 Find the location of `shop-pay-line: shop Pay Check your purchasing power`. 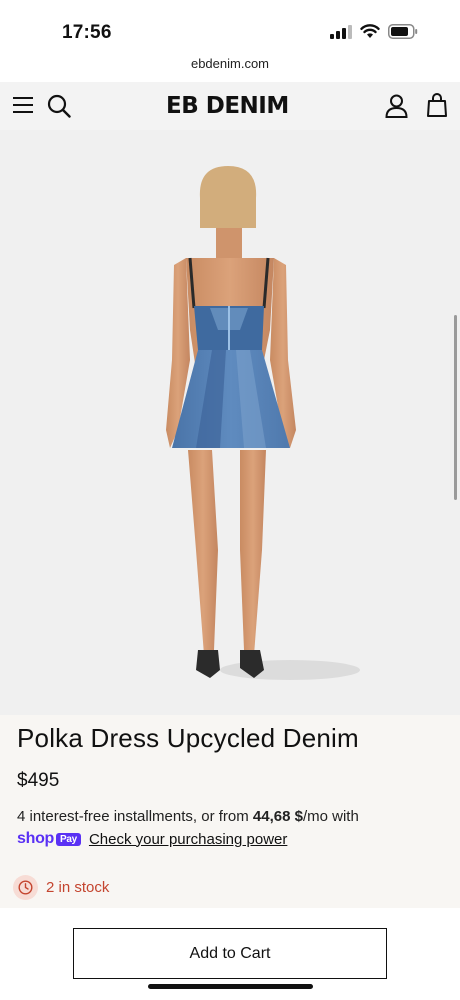

shop-pay-line: shop Pay Check your purchasing power is located at coordinates (152, 839).